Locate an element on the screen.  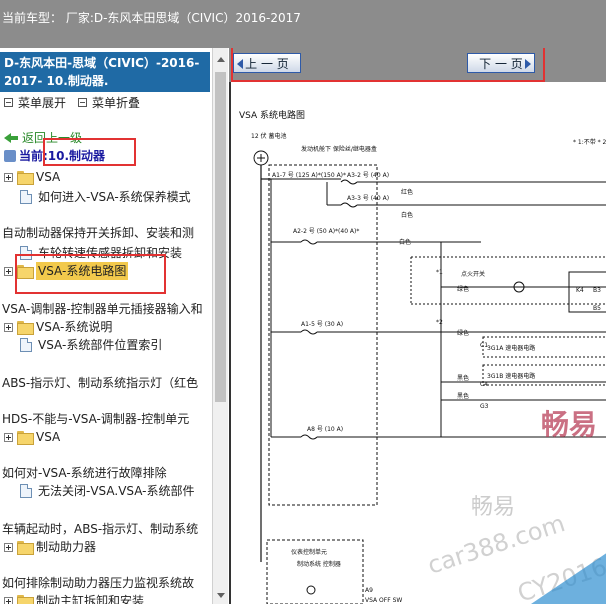
tree-item-label: 如何排除制动助力器压力监视系统故 is located at coordinates (98, 583).